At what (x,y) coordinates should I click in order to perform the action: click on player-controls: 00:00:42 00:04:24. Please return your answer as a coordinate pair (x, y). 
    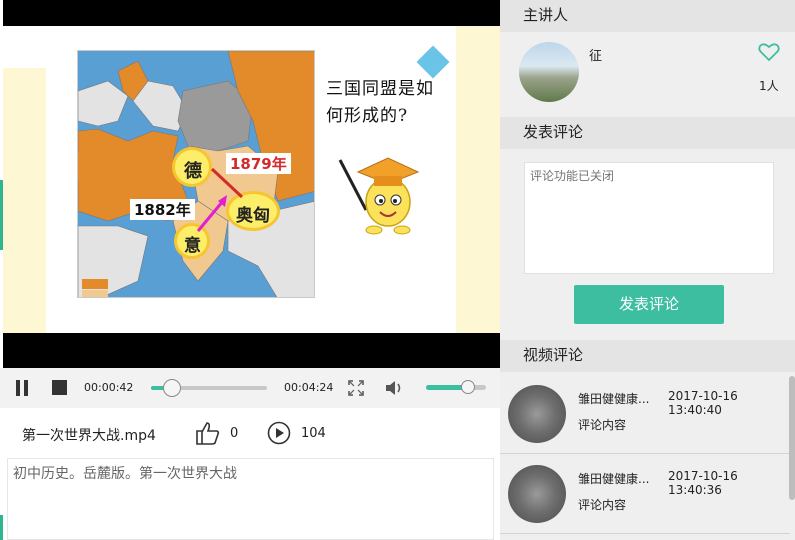
    Looking at the image, I should click on (250, 388).